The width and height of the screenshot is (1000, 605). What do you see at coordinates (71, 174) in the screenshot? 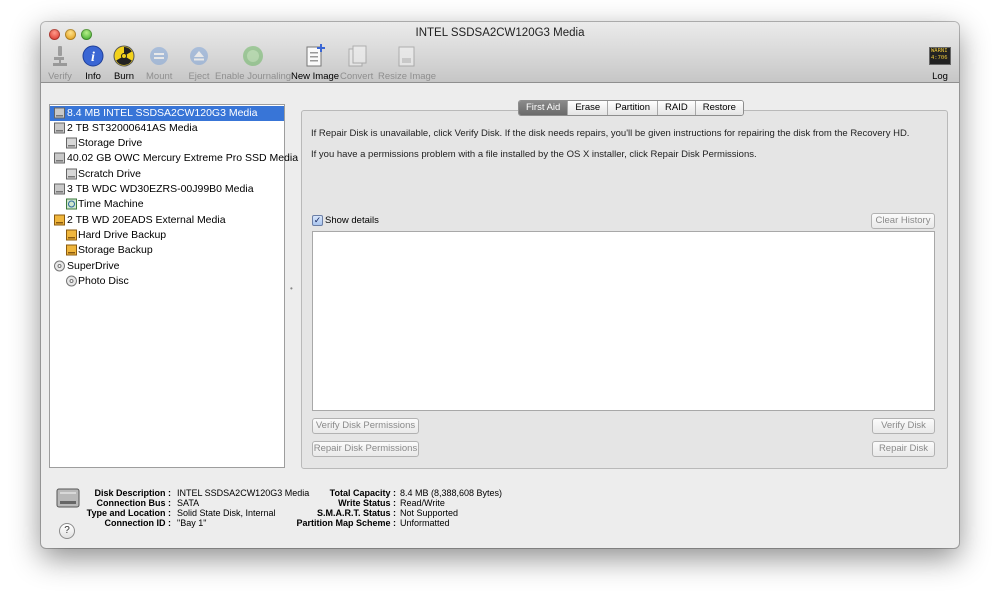
I see `volume-icon` at bounding box center [71, 174].